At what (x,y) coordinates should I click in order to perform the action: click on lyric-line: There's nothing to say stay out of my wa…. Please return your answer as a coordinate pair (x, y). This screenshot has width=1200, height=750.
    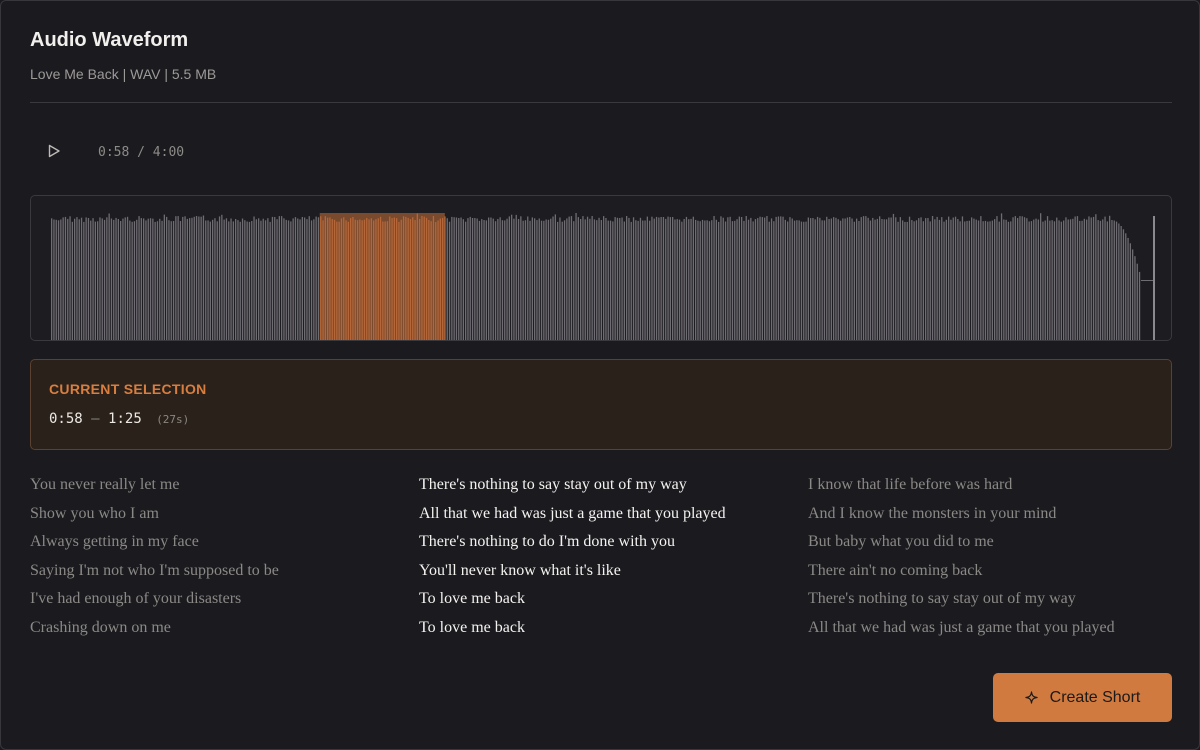
    Looking at the image, I should click on (942, 599).